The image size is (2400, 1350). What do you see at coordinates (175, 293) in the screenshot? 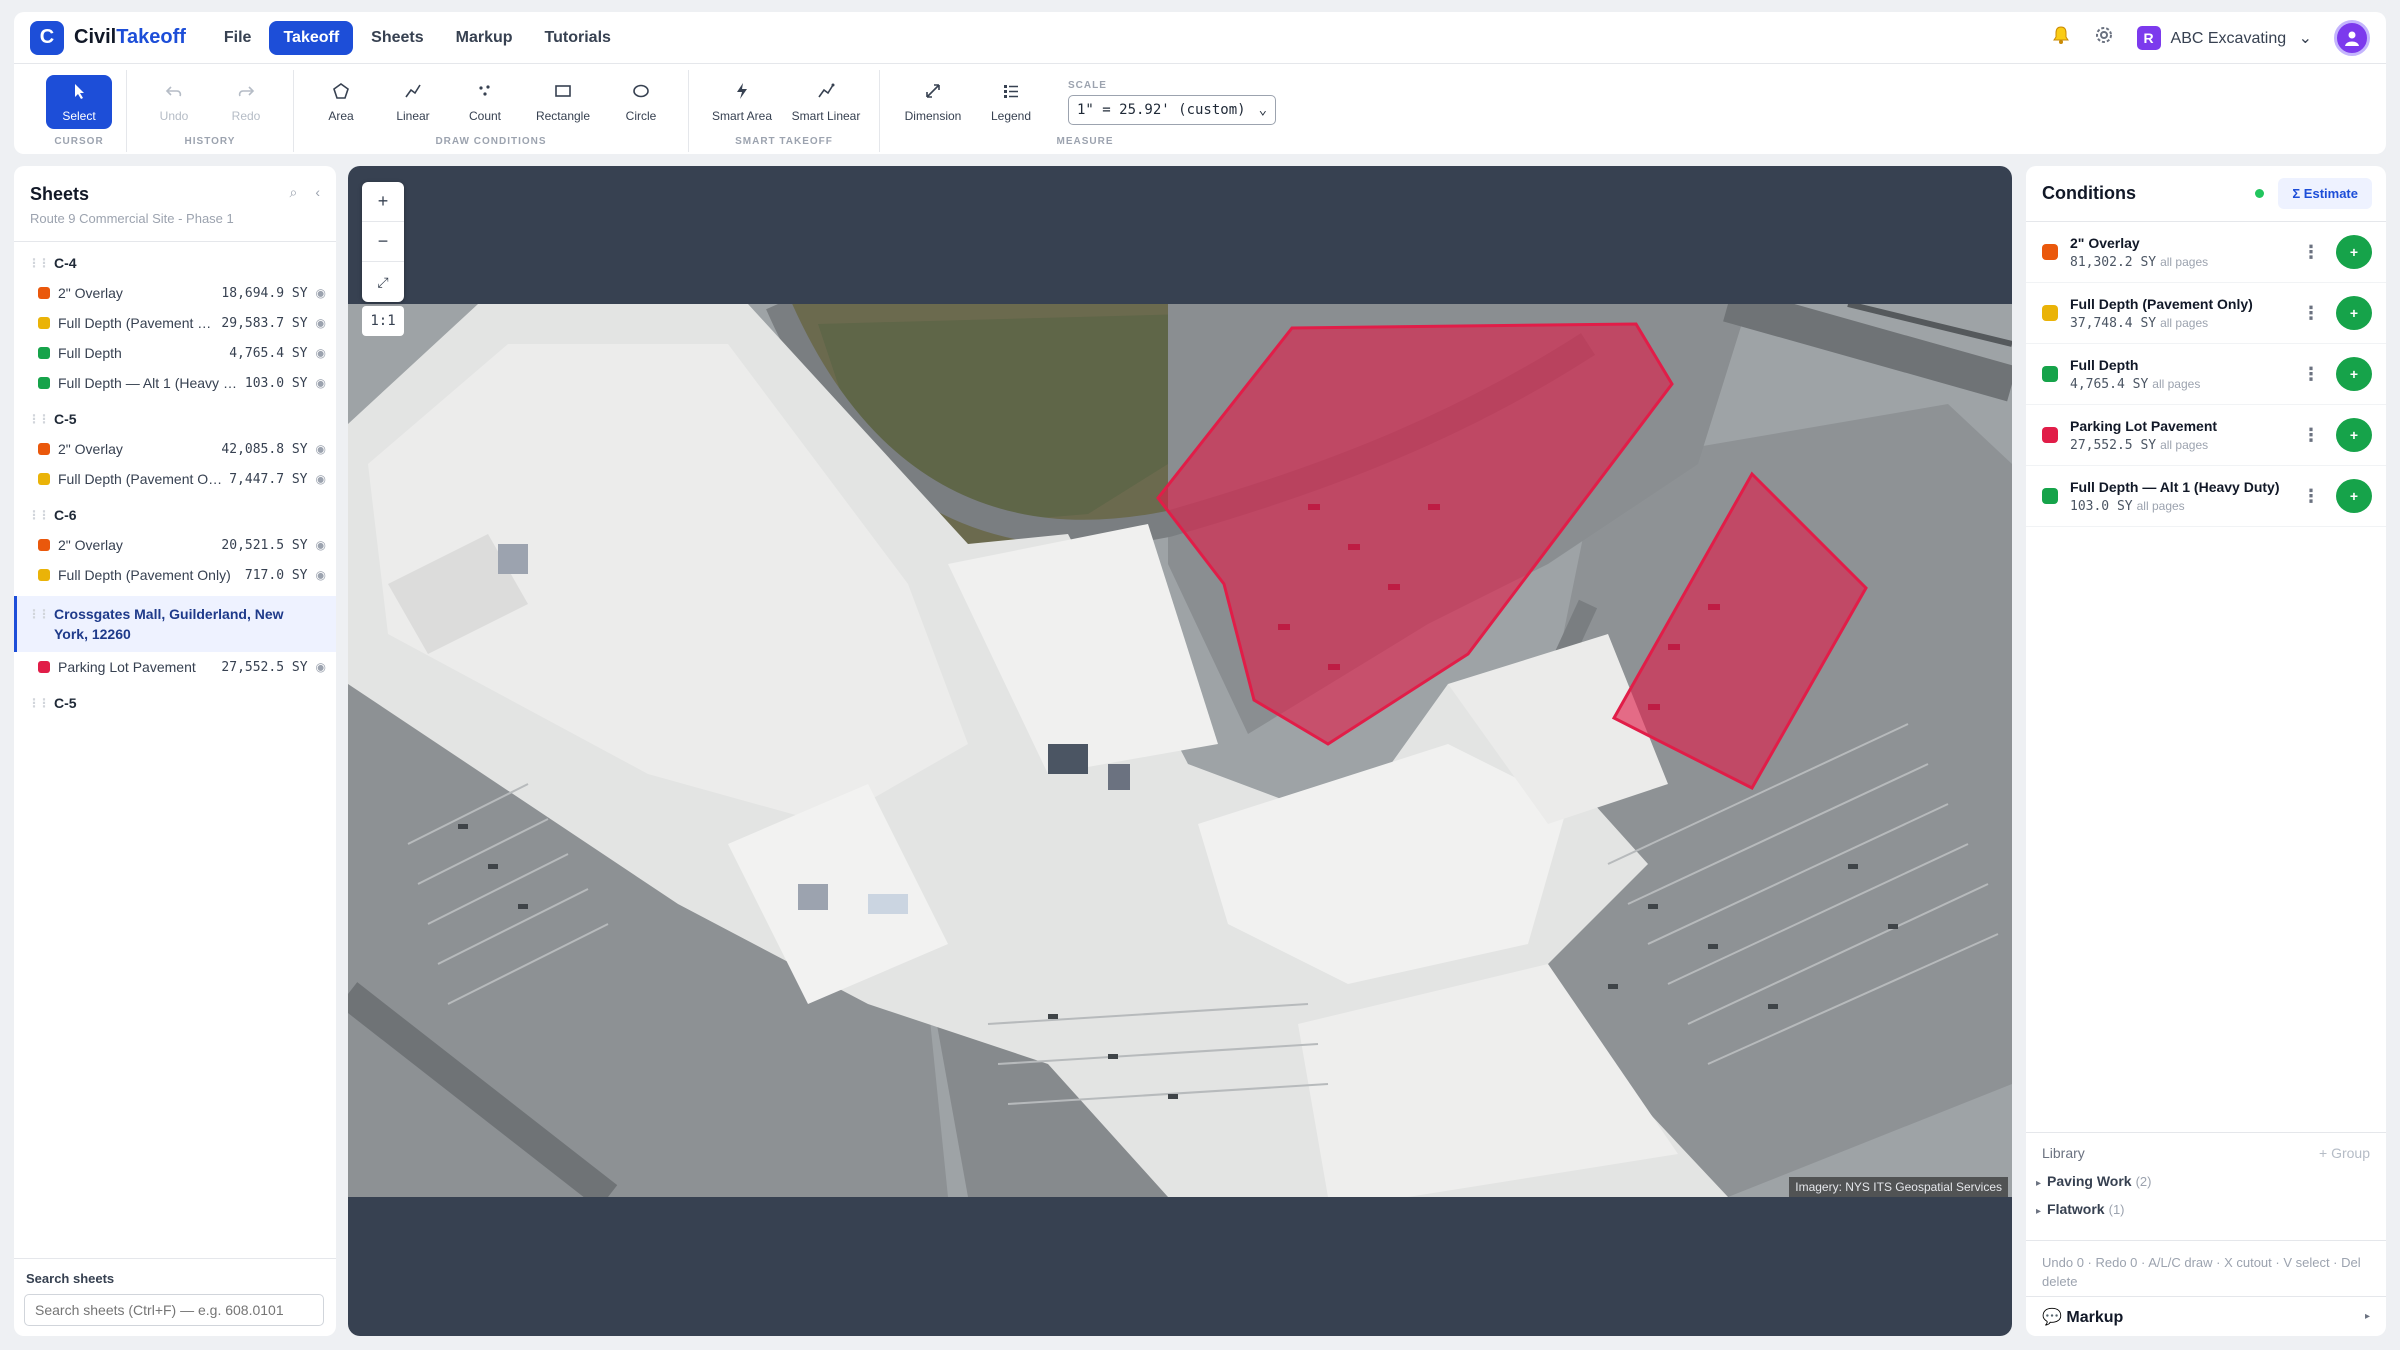
I see `sheet-condition-row: 2" Overlay 18,694.9 SY ◉` at bounding box center [175, 293].